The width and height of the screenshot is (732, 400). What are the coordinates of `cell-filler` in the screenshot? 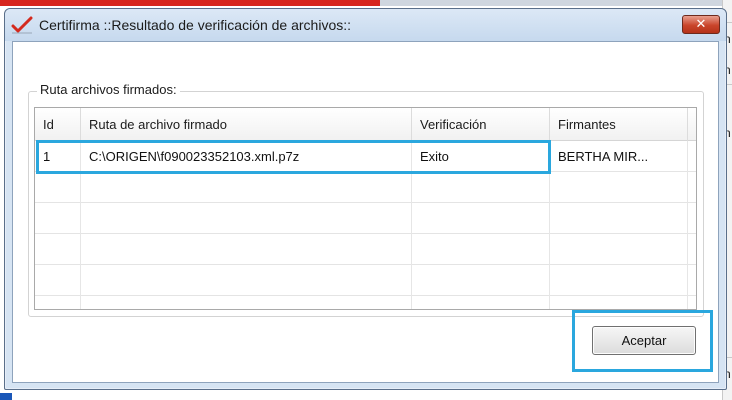 It's located at (692, 156).